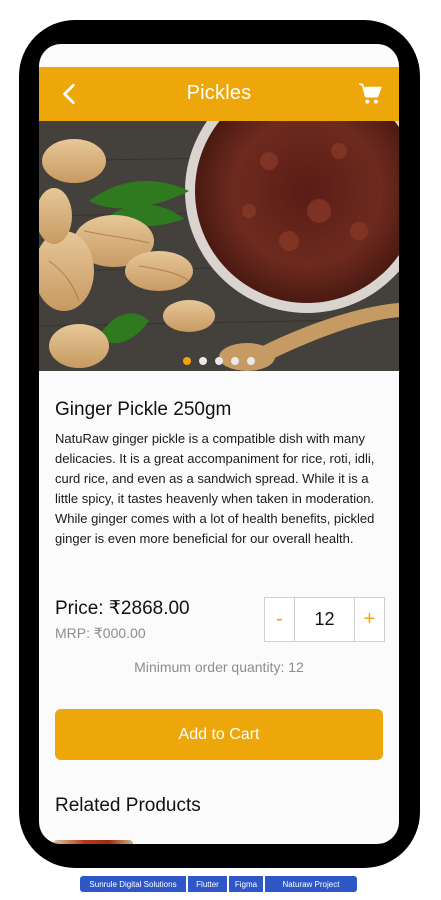 The width and height of the screenshot is (441, 900). Describe the element at coordinates (93, 842) in the screenshot. I see `related-product-thumbnail` at that location.